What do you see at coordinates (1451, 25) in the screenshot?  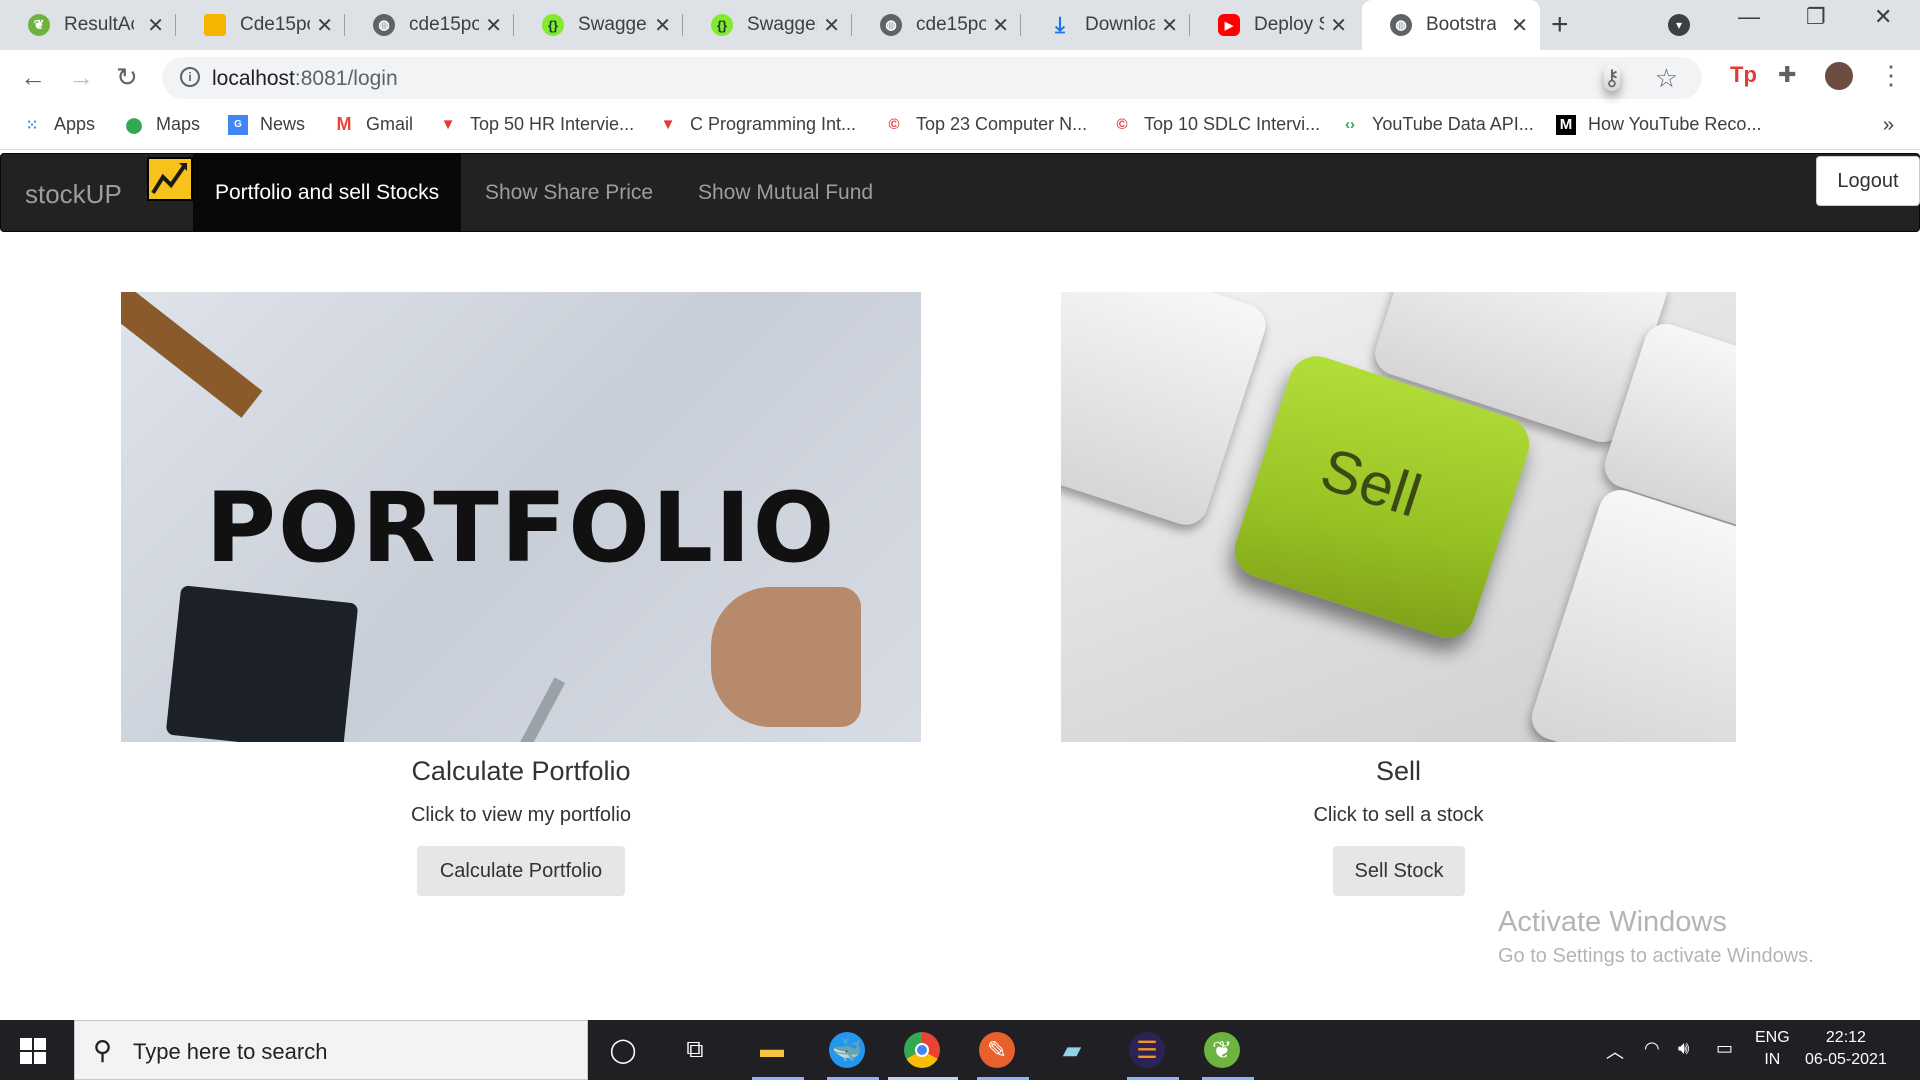 I see `tab-bootstrap-active: ◍ Bootstra ✕` at bounding box center [1451, 25].